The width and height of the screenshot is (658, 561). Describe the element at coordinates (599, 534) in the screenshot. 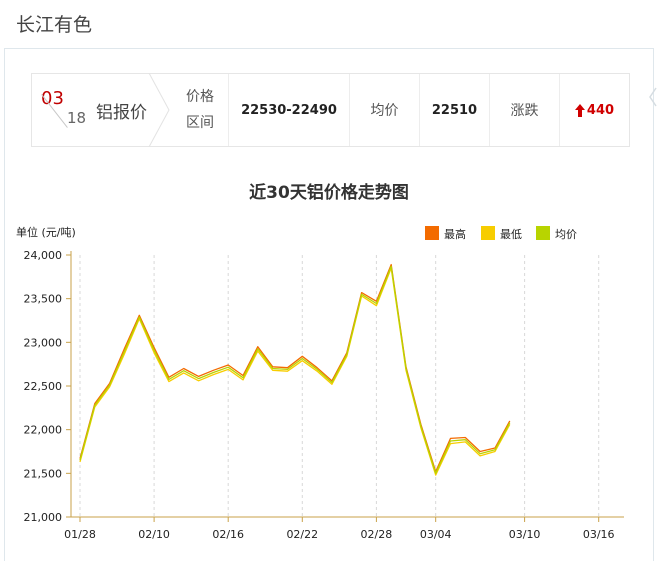

I see `x-tick-label: 03/16` at that location.